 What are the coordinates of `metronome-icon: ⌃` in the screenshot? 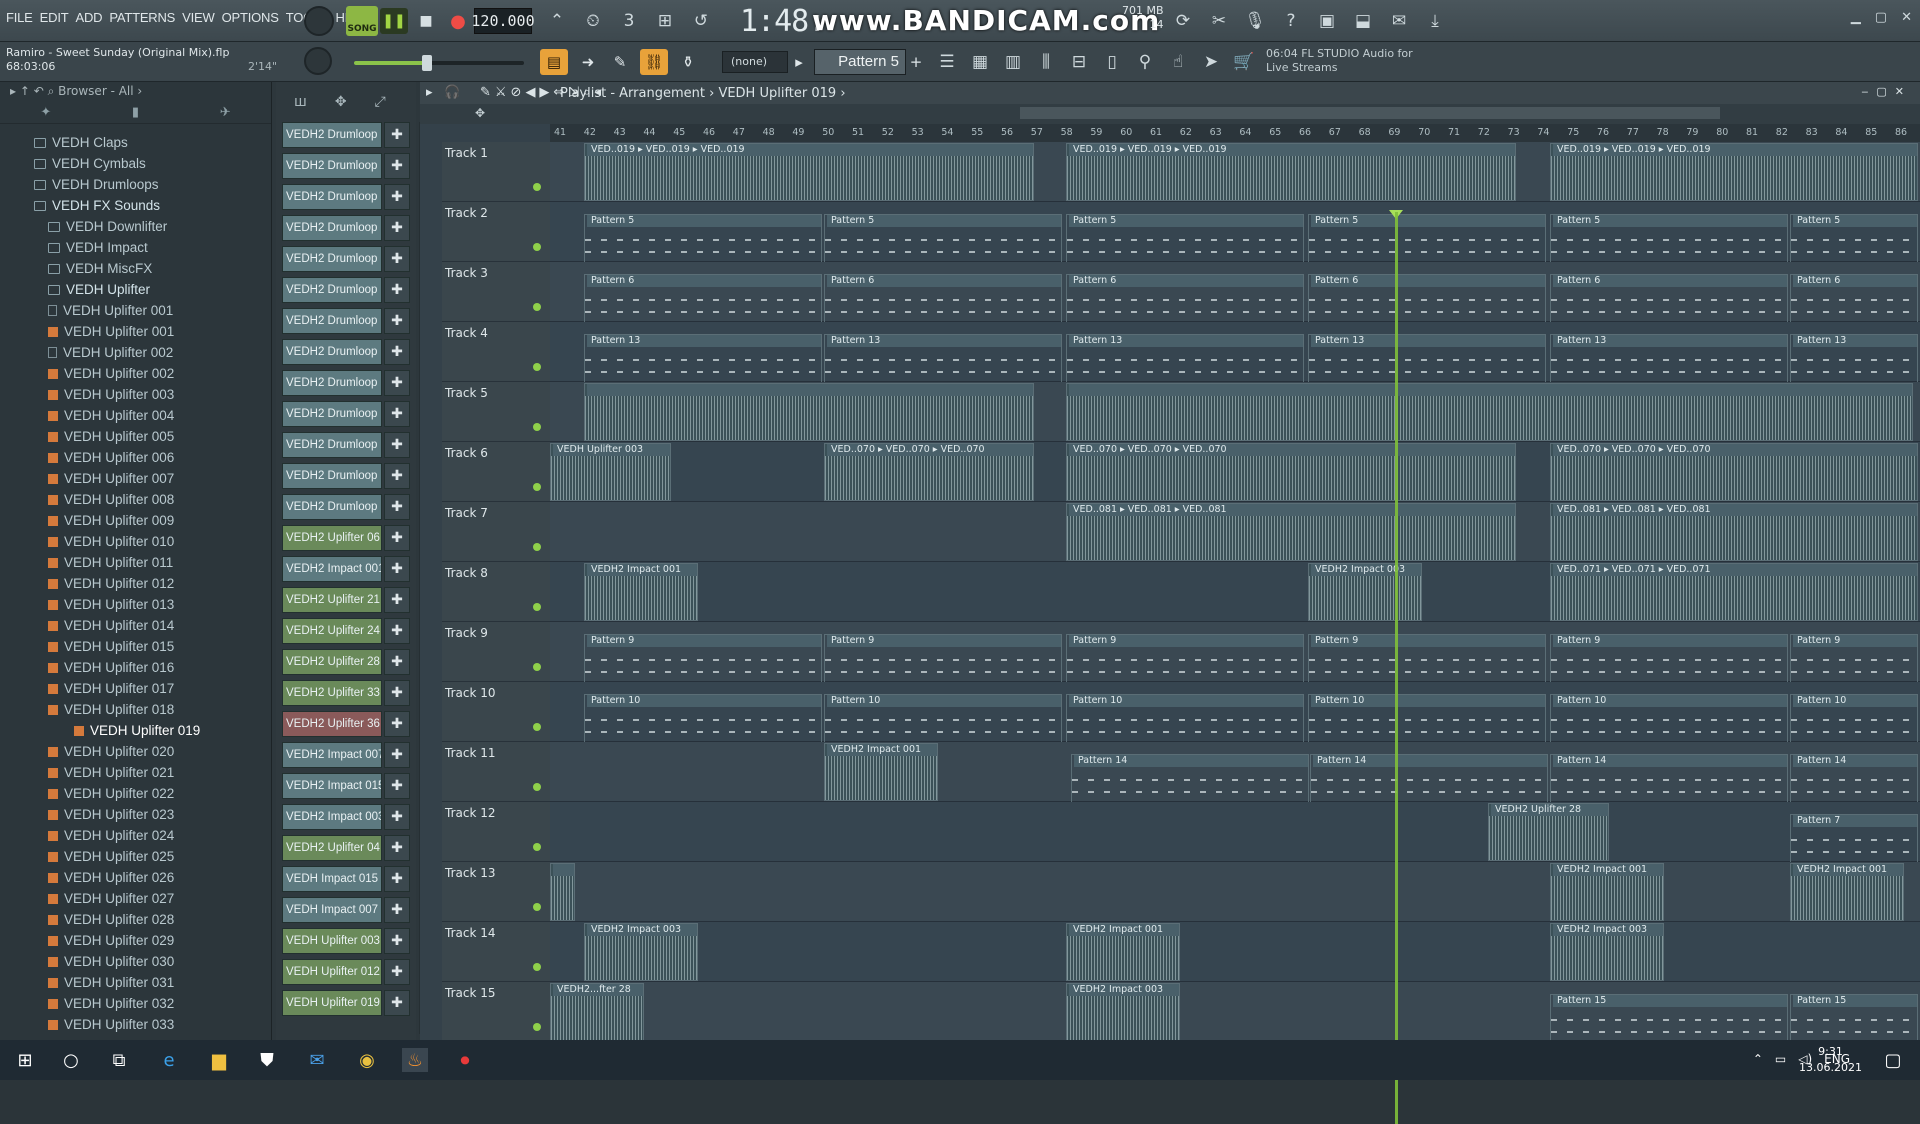 It's located at (557, 21).